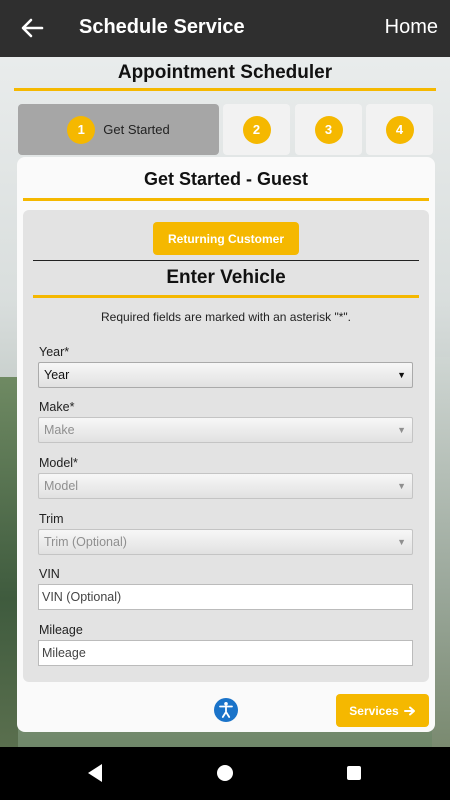 The image size is (450, 800). I want to click on step-number: 3, so click(328, 129).